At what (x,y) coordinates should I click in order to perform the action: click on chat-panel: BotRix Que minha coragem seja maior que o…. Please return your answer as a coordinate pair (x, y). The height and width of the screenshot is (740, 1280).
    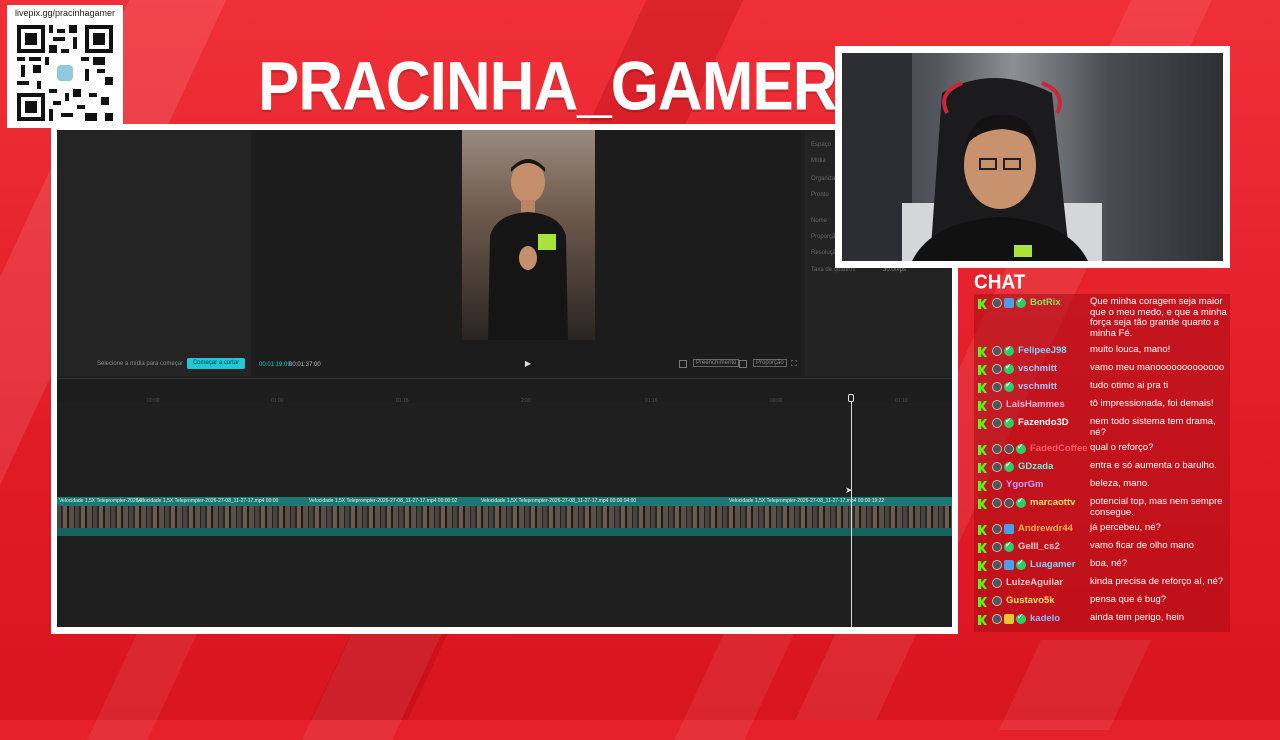
    Looking at the image, I should click on (1102, 463).